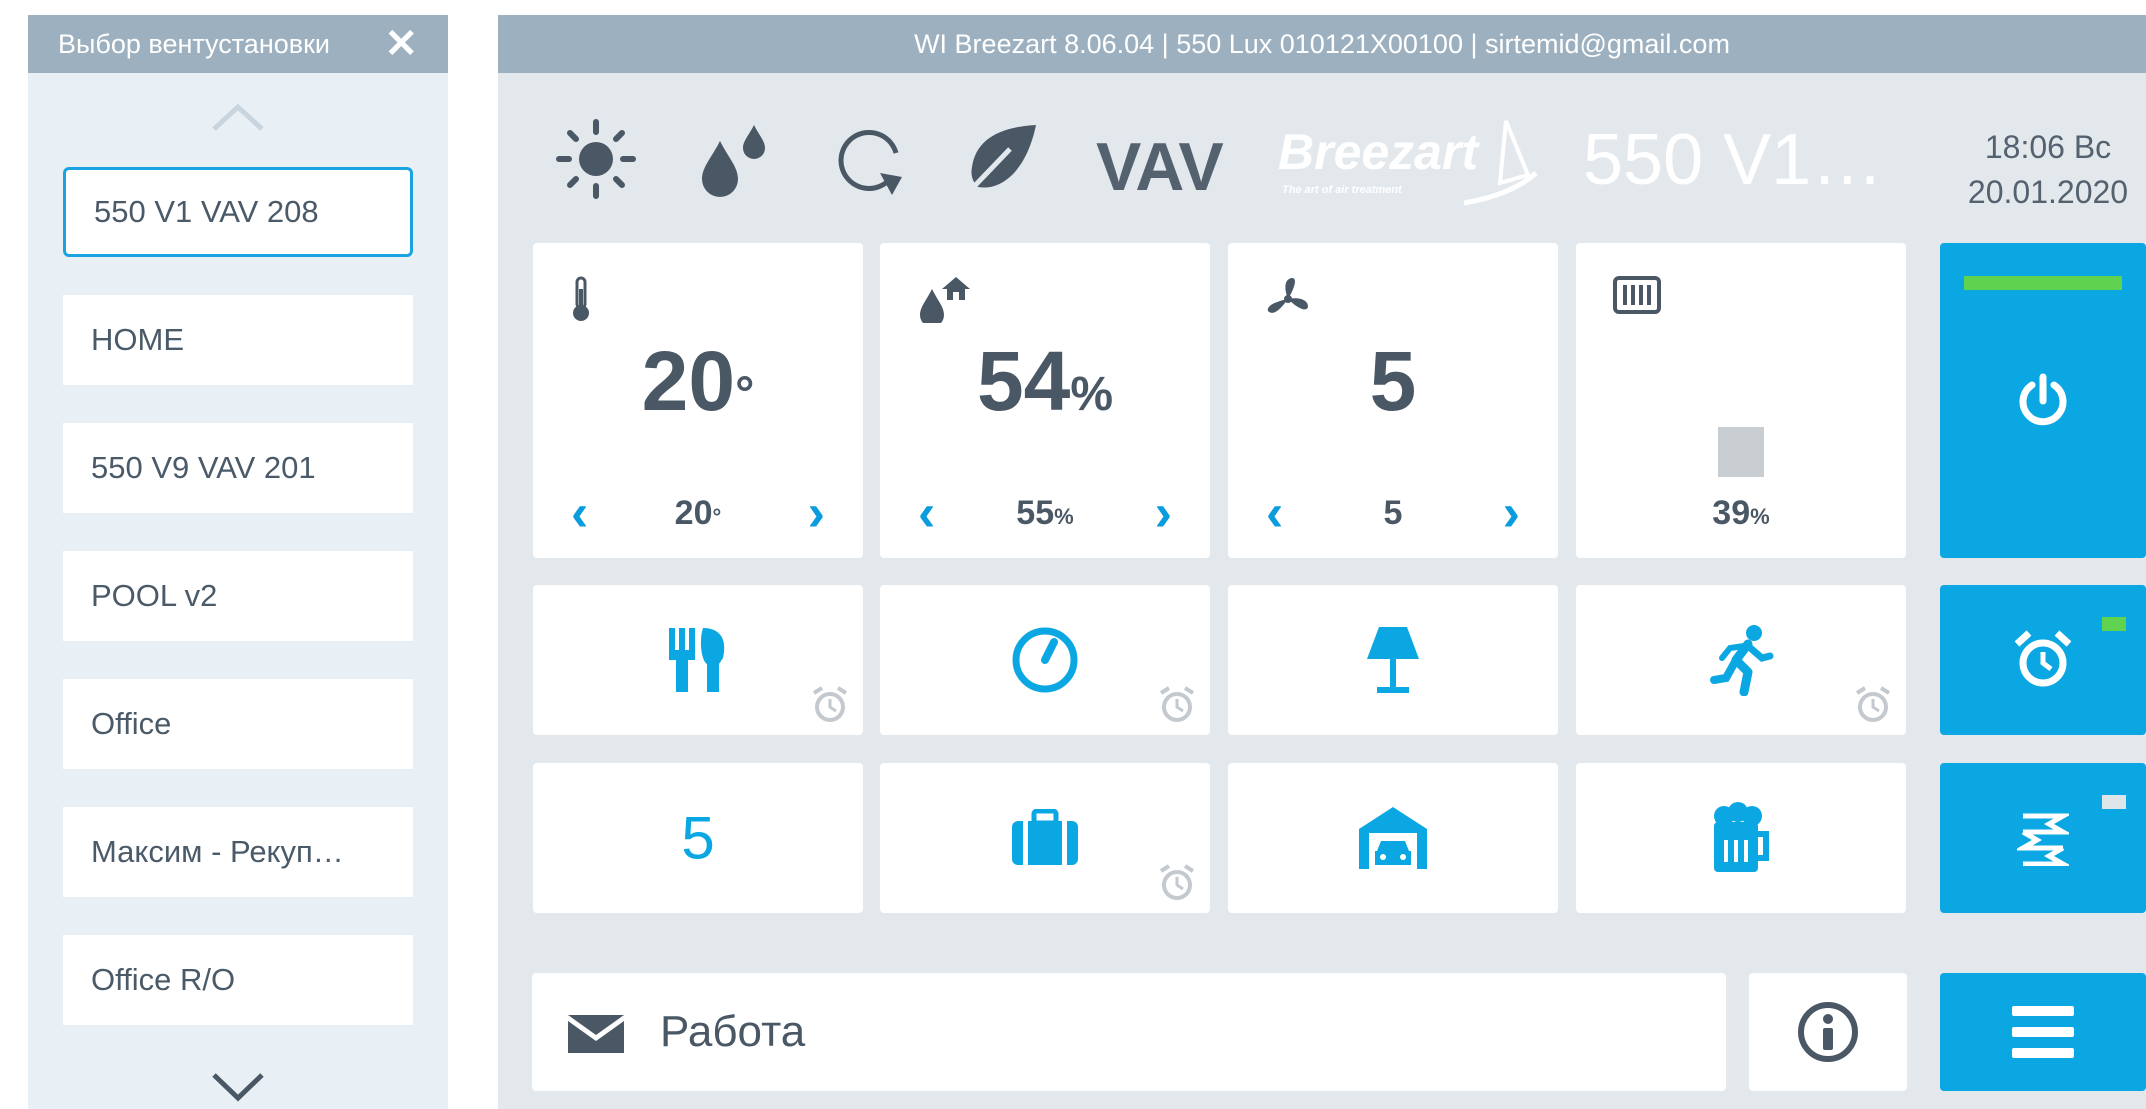 Image resolution: width=2146 pixels, height=1109 pixels. What do you see at coordinates (2114, 624) in the screenshot?
I see `schedule-active-indicator` at bounding box center [2114, 624].